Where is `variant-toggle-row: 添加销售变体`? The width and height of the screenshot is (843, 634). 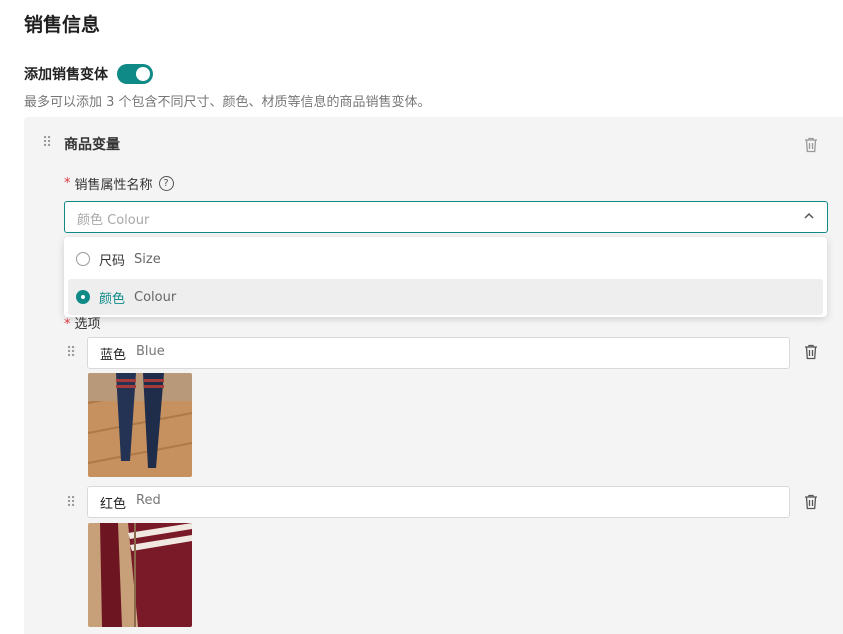 variant-toggle-row: 添加销售变体 is located at coordinates (88, 74).